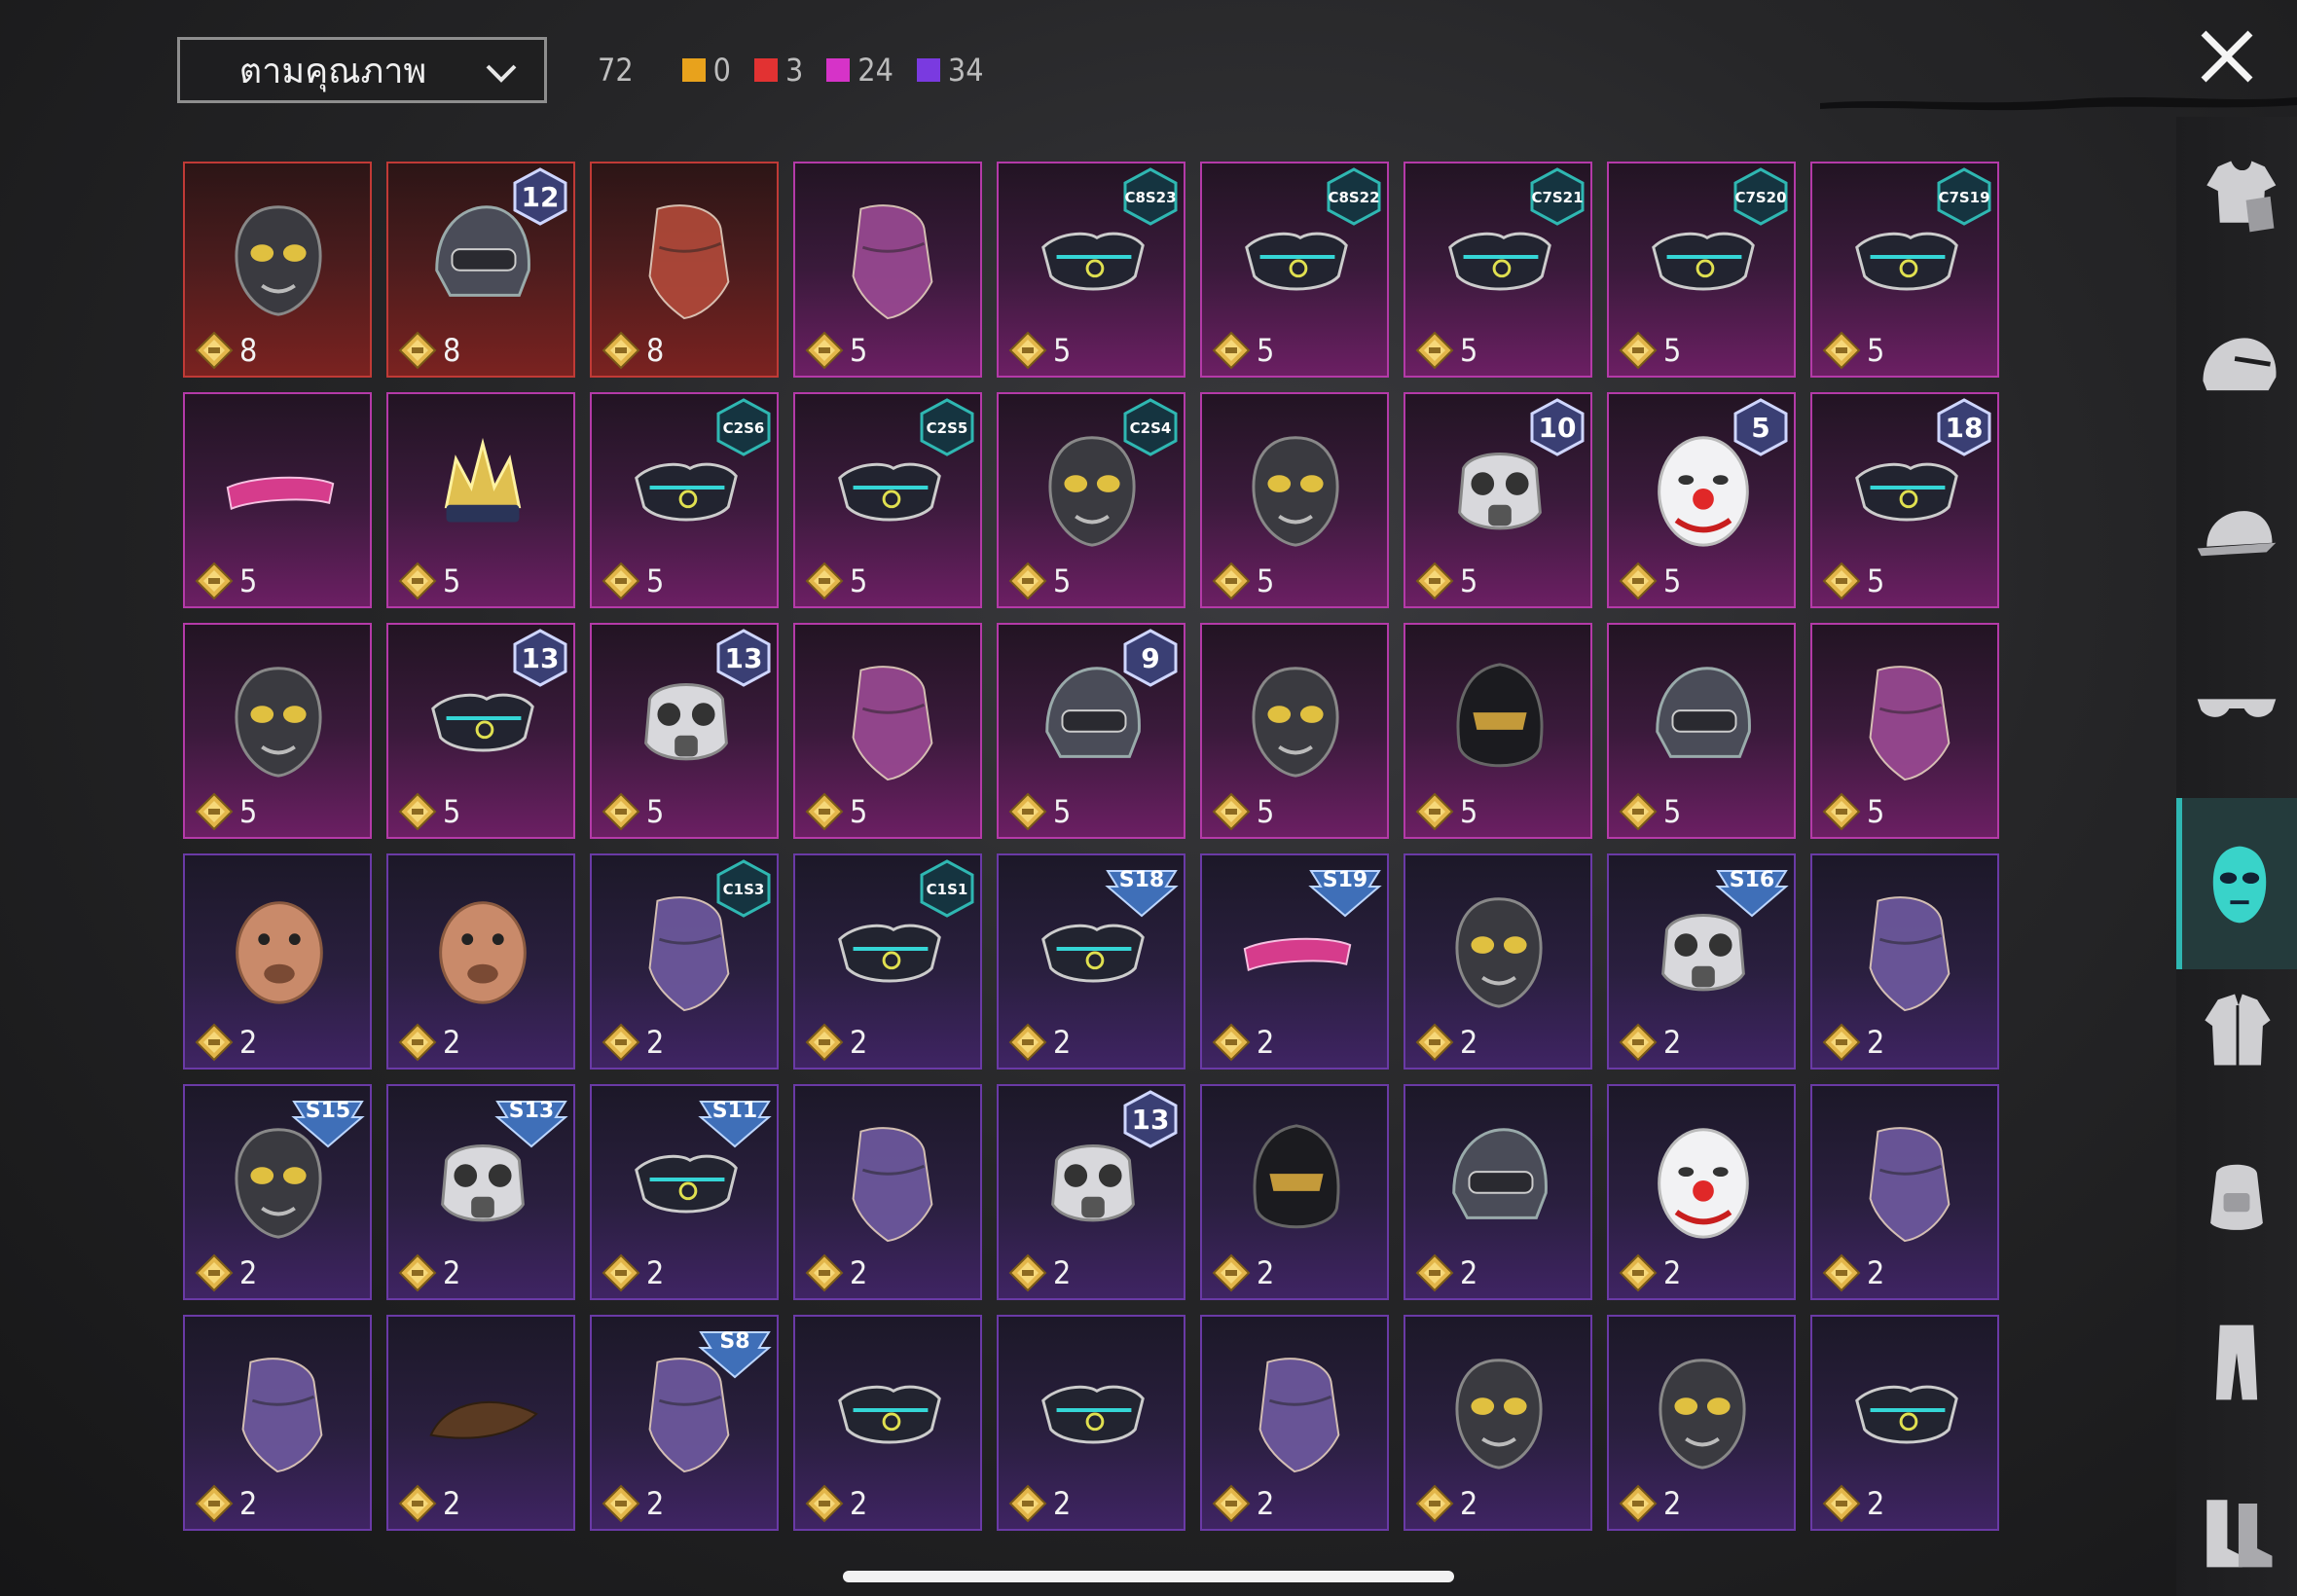 Image resolution: width=2297 pixels, height=1596 pixels. What do you see at coordinates (838, 70) in the screenshot?
I see `rarity-swatch-pink` at bounding box center [838, 70].